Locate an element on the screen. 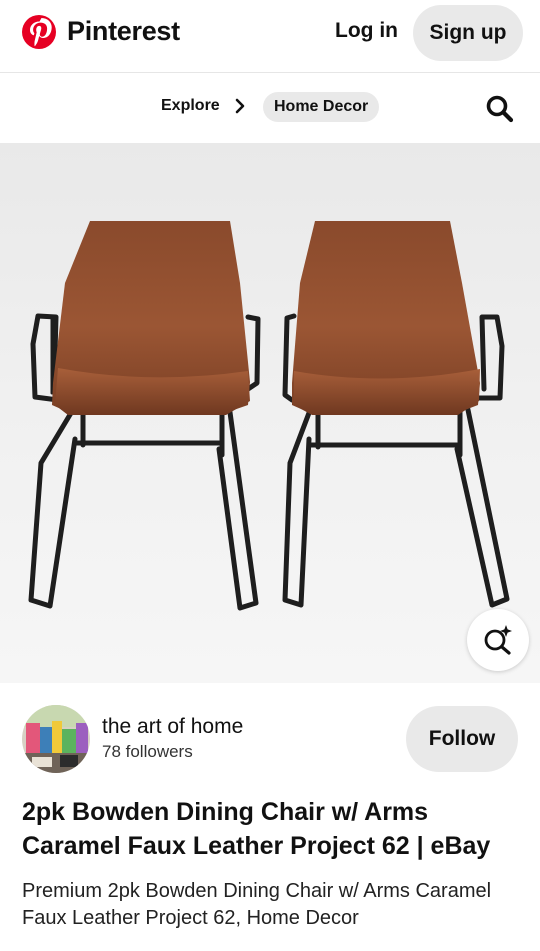 Image resolution: width=540 pixels, height=951 pixels. lens-sparkle-icon is located at coordinates (498, 640).